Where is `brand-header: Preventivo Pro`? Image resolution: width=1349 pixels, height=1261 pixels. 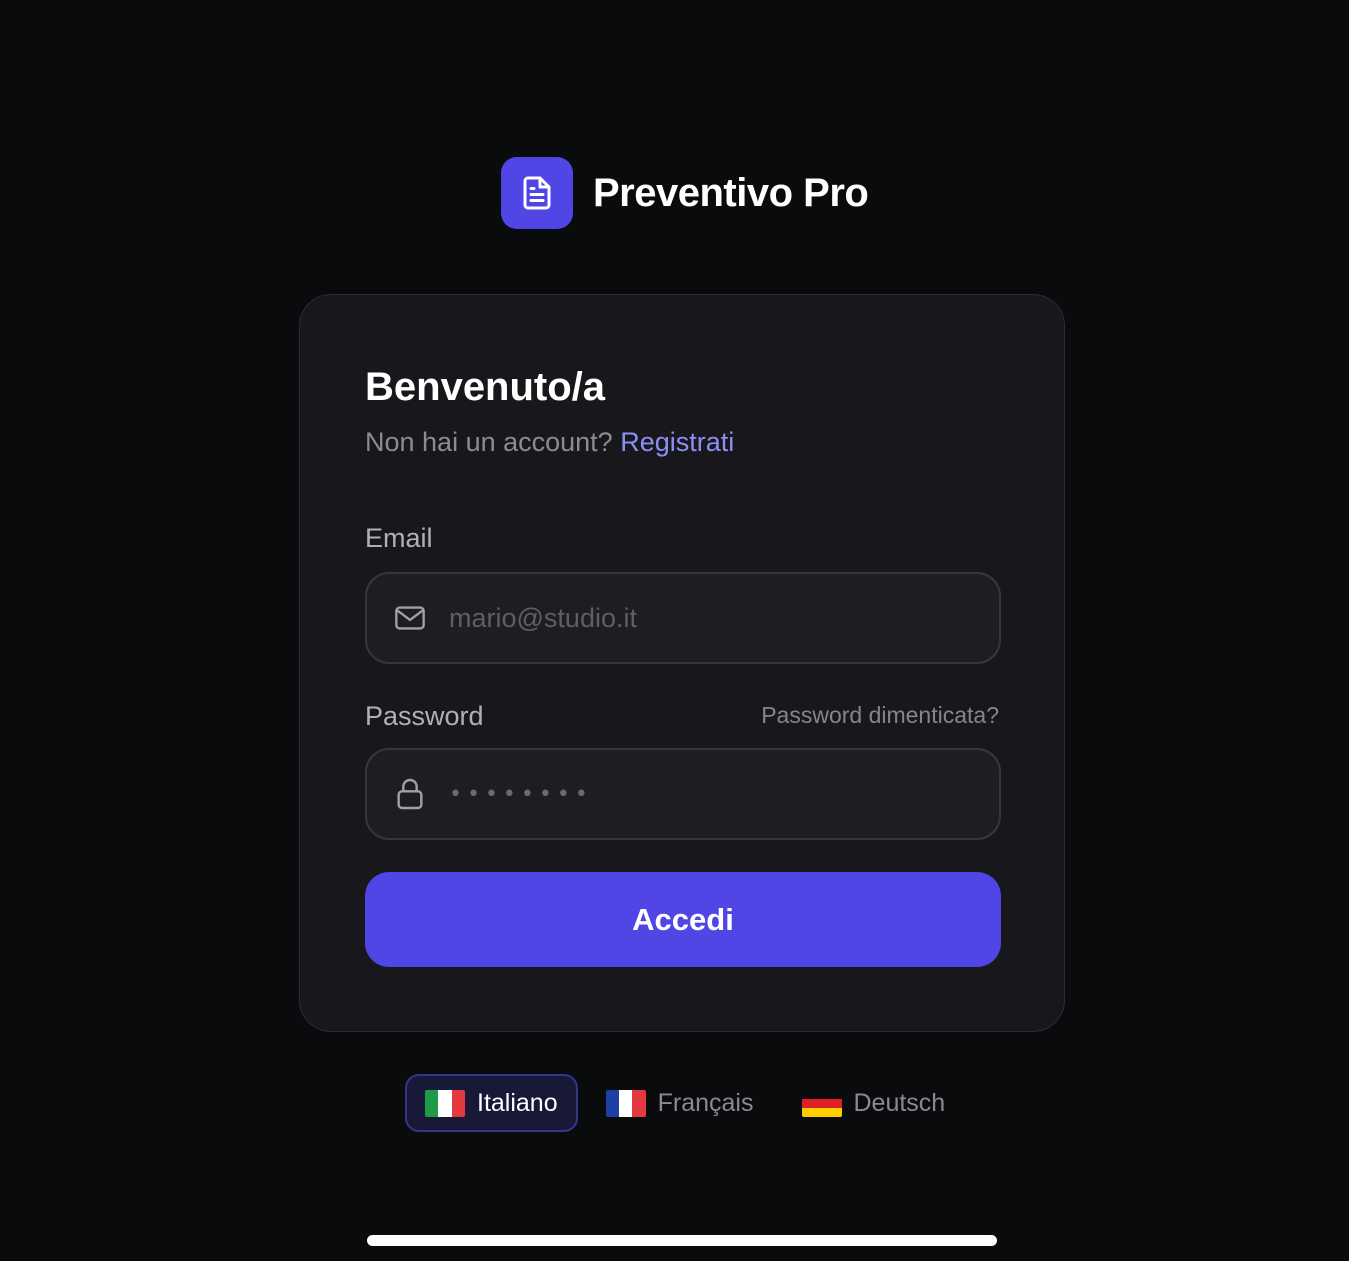 brand-header: Preventivo Pro is located at coordinates (685, 193).